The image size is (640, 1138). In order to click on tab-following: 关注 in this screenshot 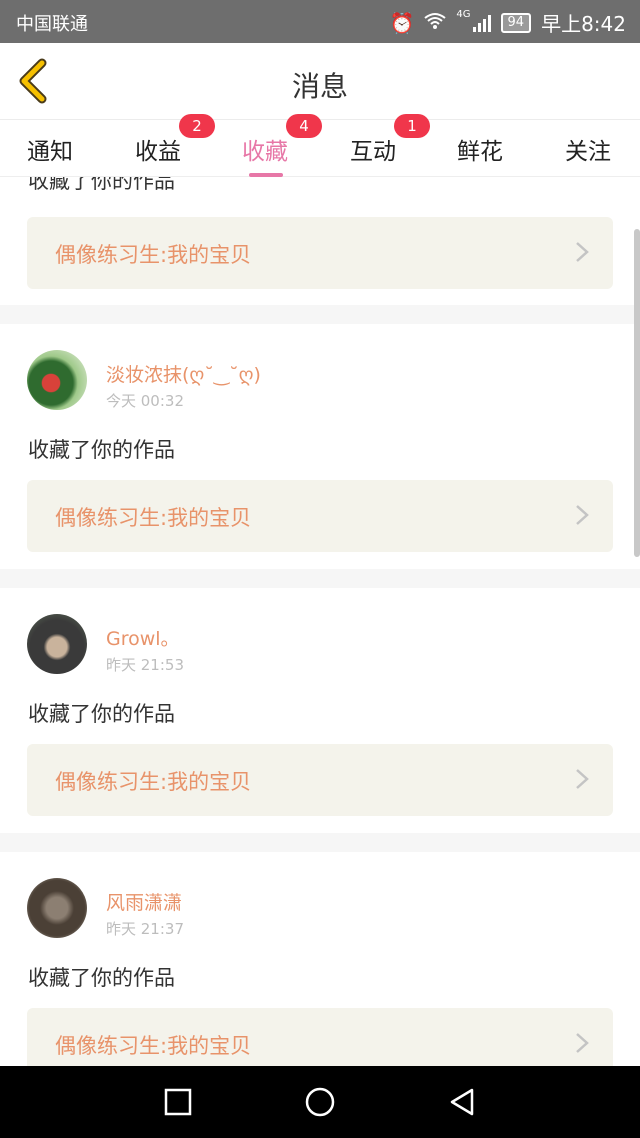, I will do `click(588, 149)`.